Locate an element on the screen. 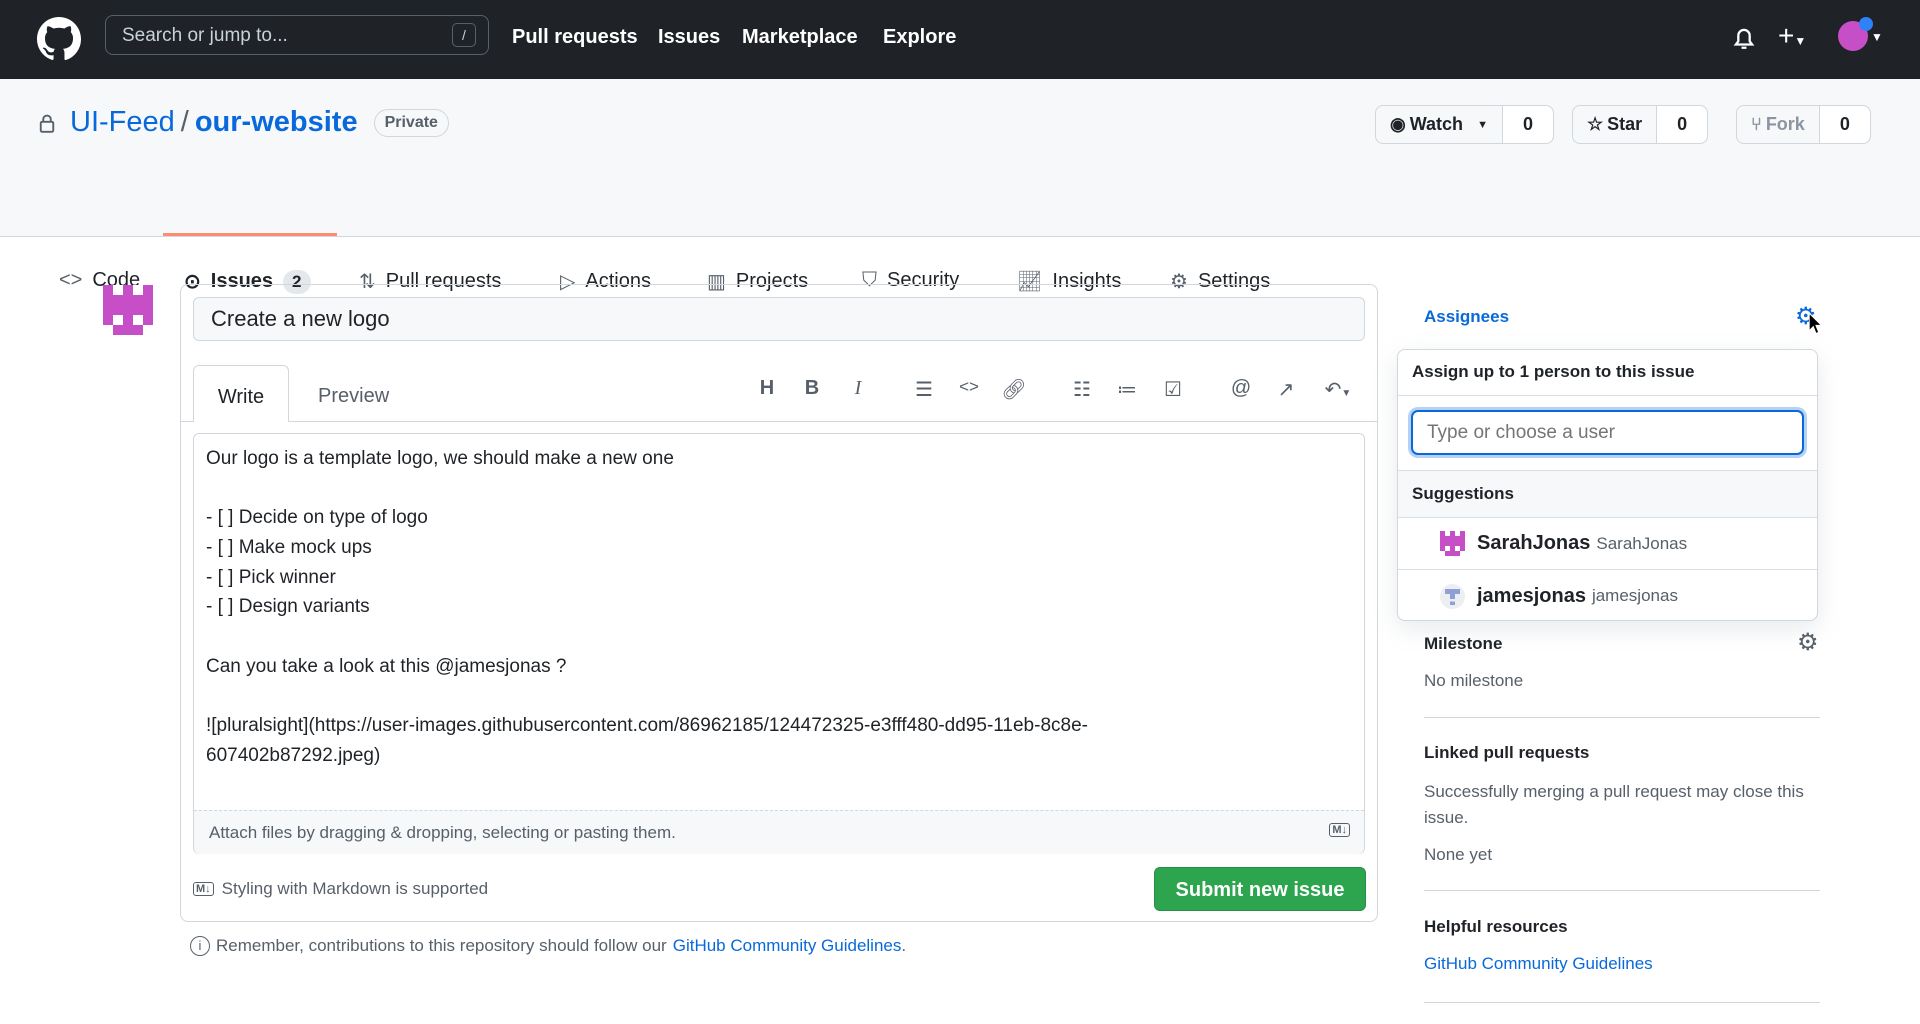 Image resolution: width=1920 pixels, height=1024 pixels. watch-count: 0 is located at coordinates (1527, 124).